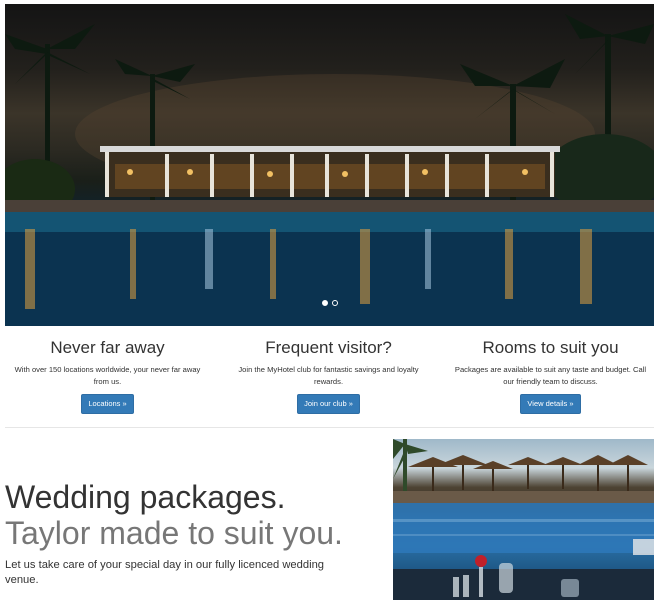 This screenshot has width=659, height=600. I want to click on carousel-indicators, so click(330, 303).